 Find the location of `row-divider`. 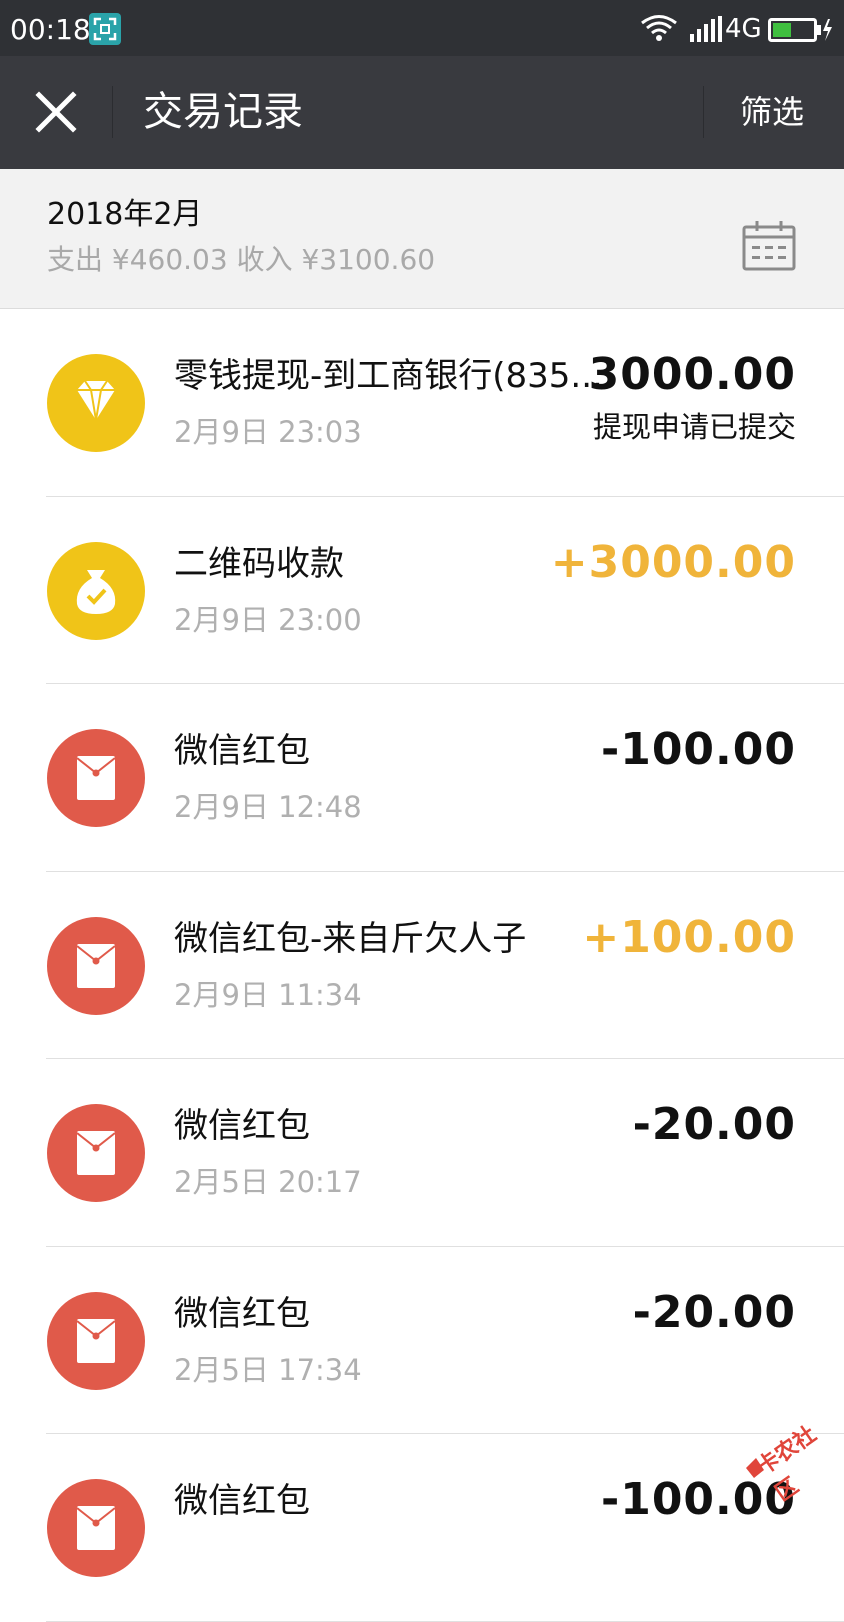

row-divider is located at coordinates (445, 1621).